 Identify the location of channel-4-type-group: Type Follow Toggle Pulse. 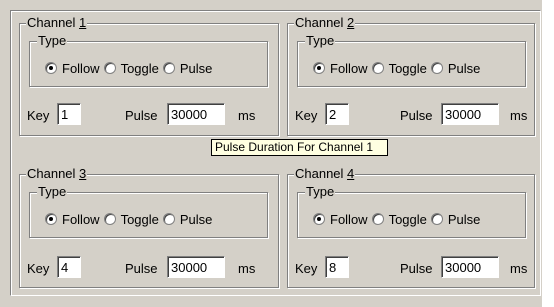
(411, 211).